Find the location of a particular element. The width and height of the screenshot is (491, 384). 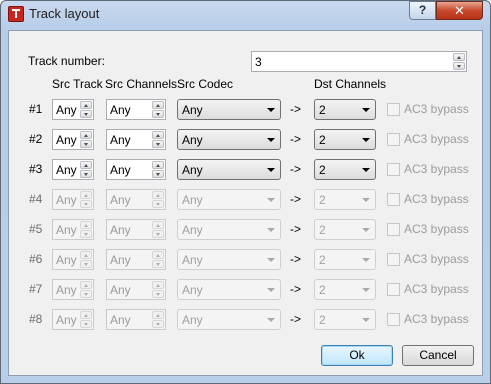

mapping-arrow: -> is located at coordinates (296, 289).